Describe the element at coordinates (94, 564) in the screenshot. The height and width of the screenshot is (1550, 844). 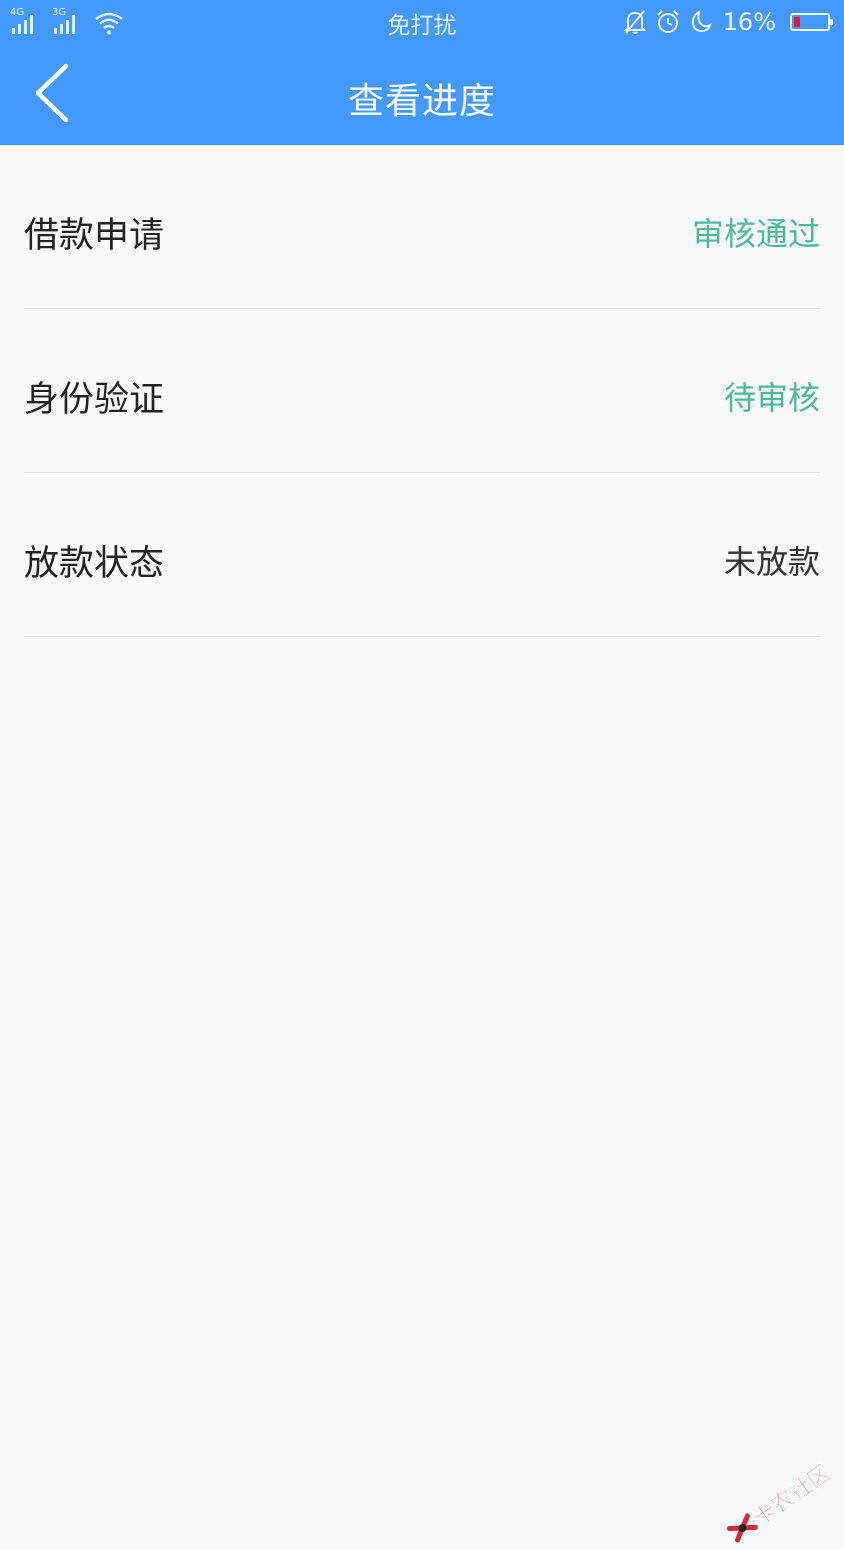
I see `row-label: 放款状态` at that location.